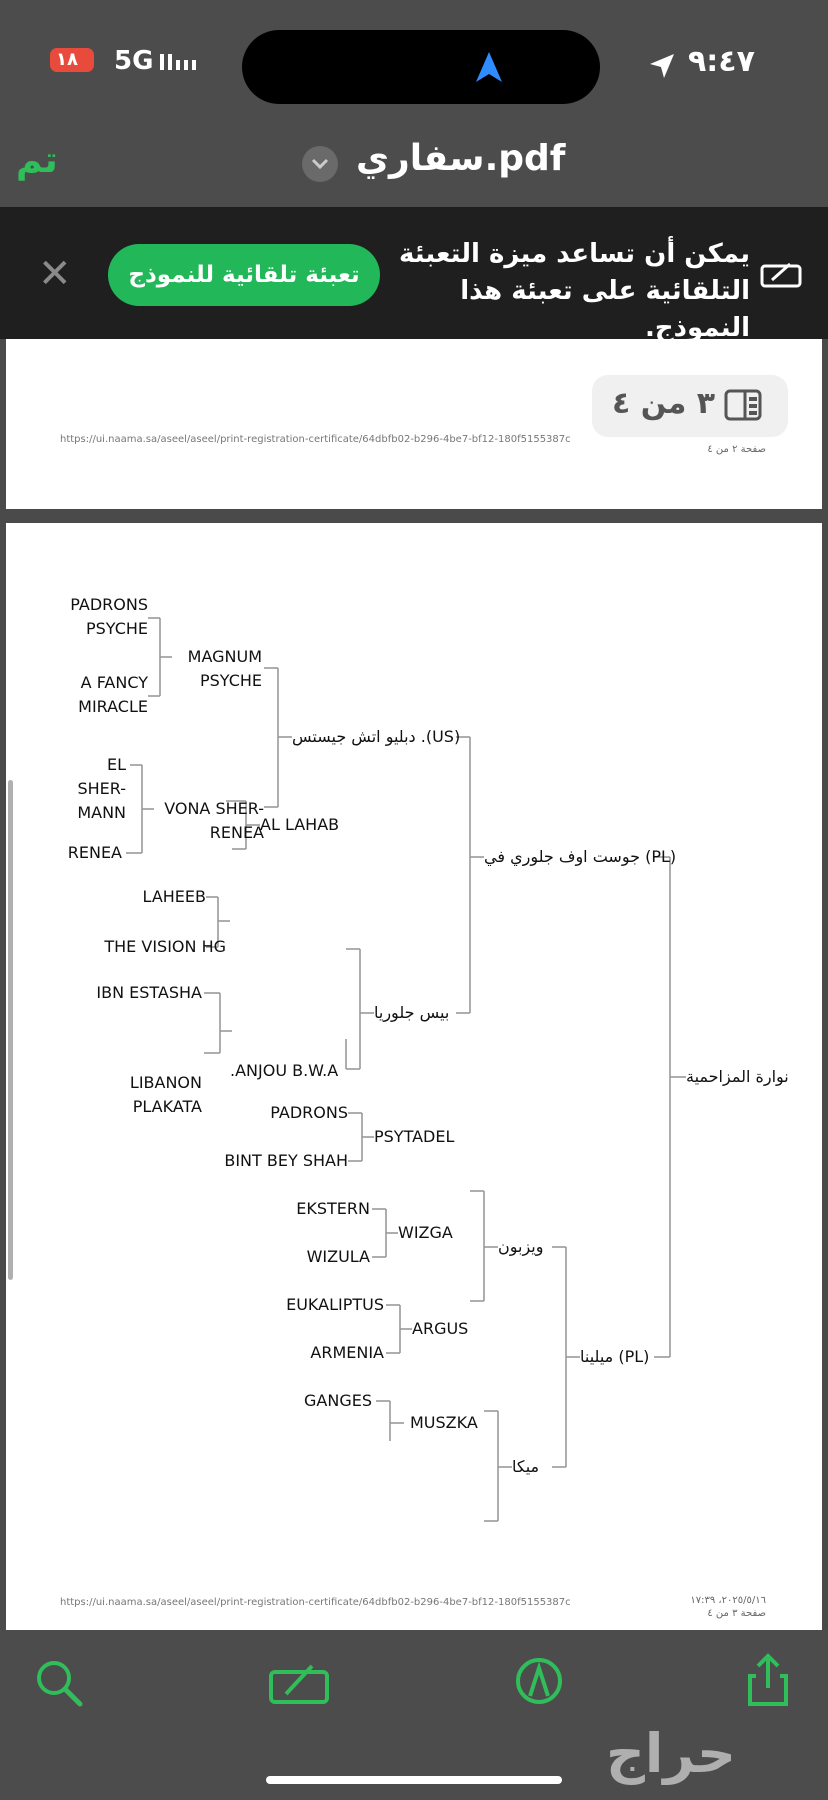 This screenshot has height=1800, width=828. What do you see at coordinates (174, 896) in the screenshot?
I see `pedigree-g4-5: LAHEEB` at bounding box center [174, 896].